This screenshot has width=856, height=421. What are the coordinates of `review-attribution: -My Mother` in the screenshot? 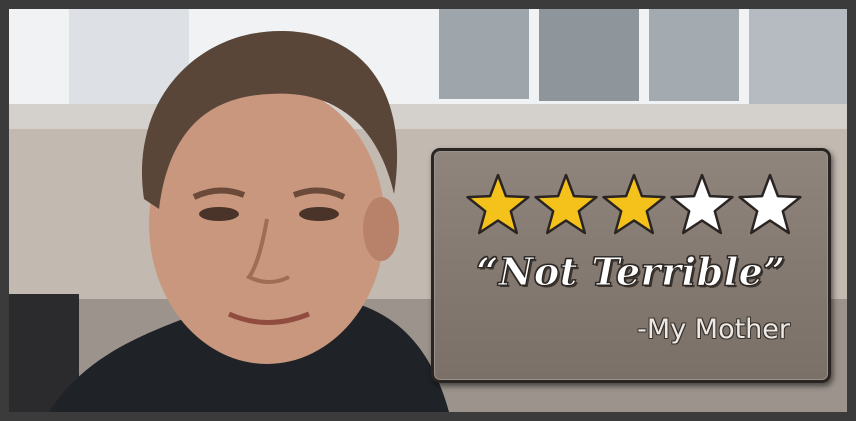 It's located at (713, 329).